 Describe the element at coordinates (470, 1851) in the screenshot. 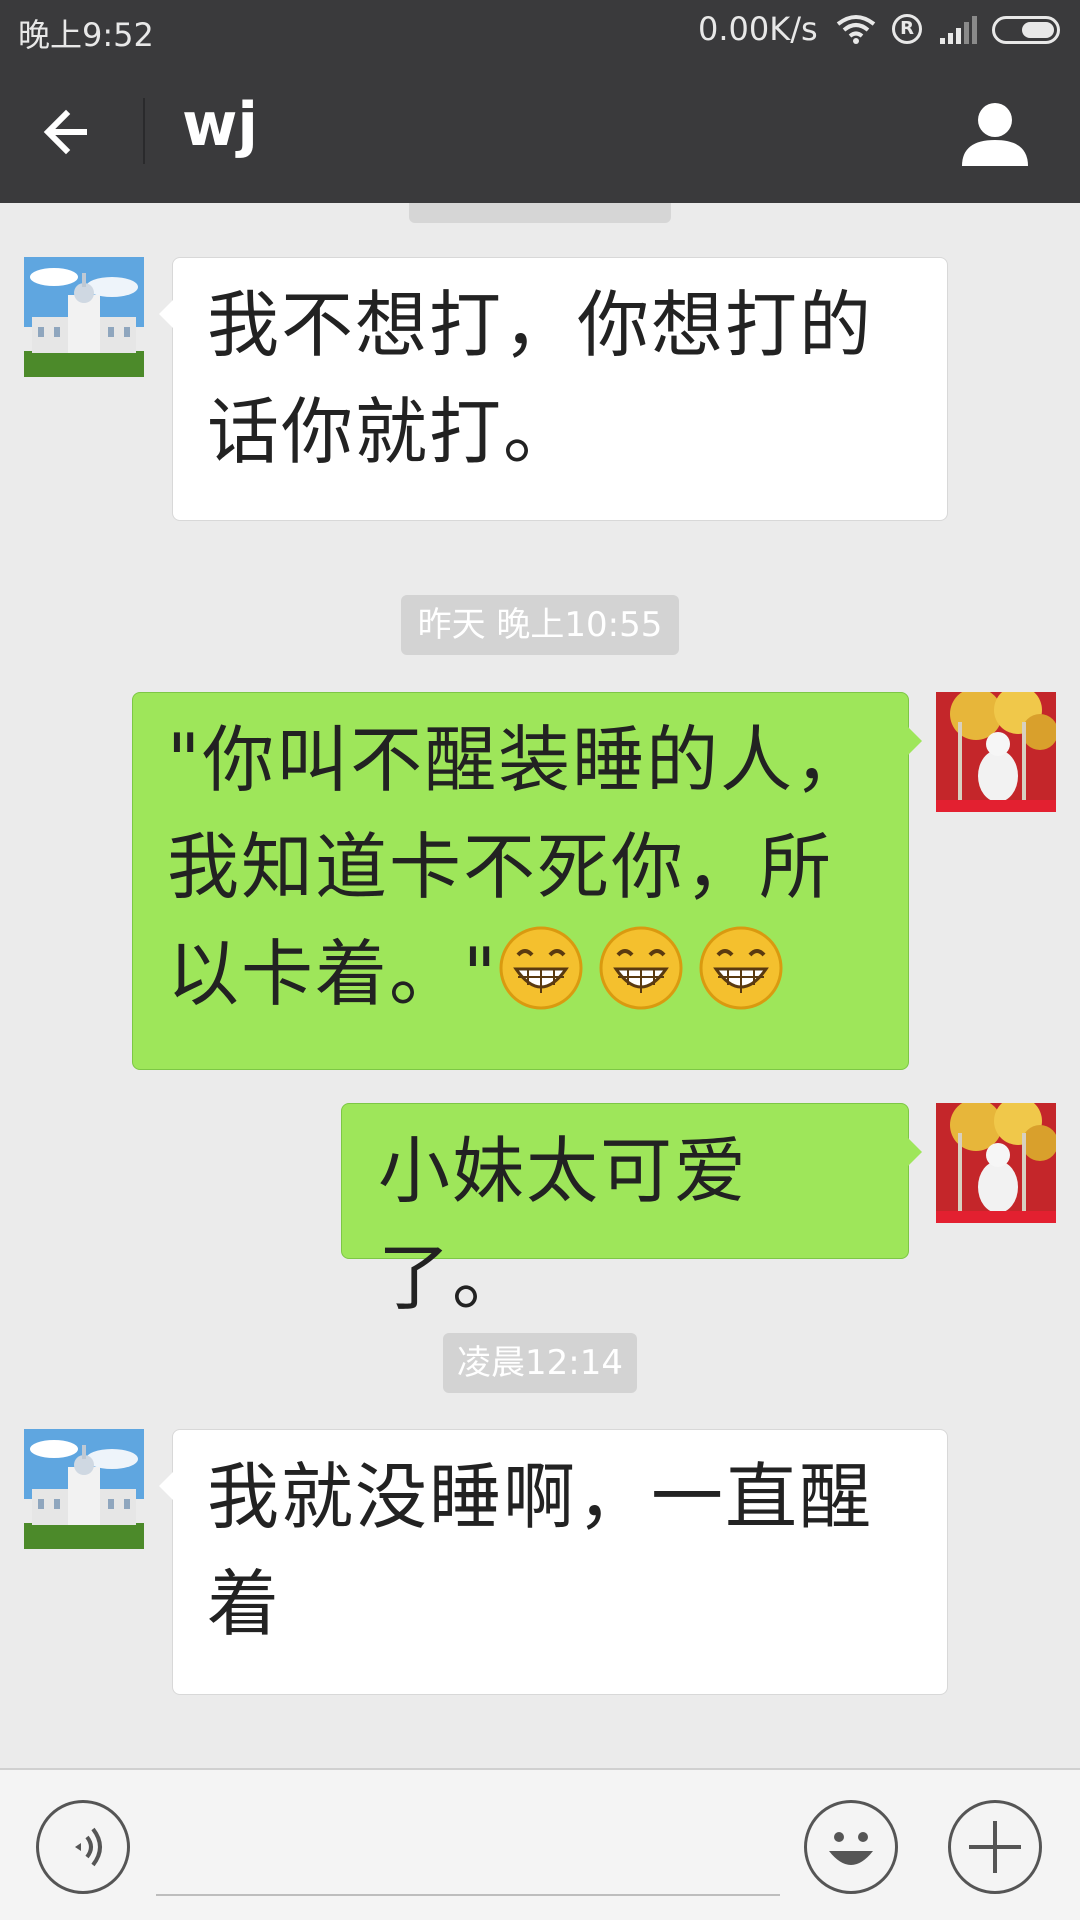

I see `message-input` at that location.